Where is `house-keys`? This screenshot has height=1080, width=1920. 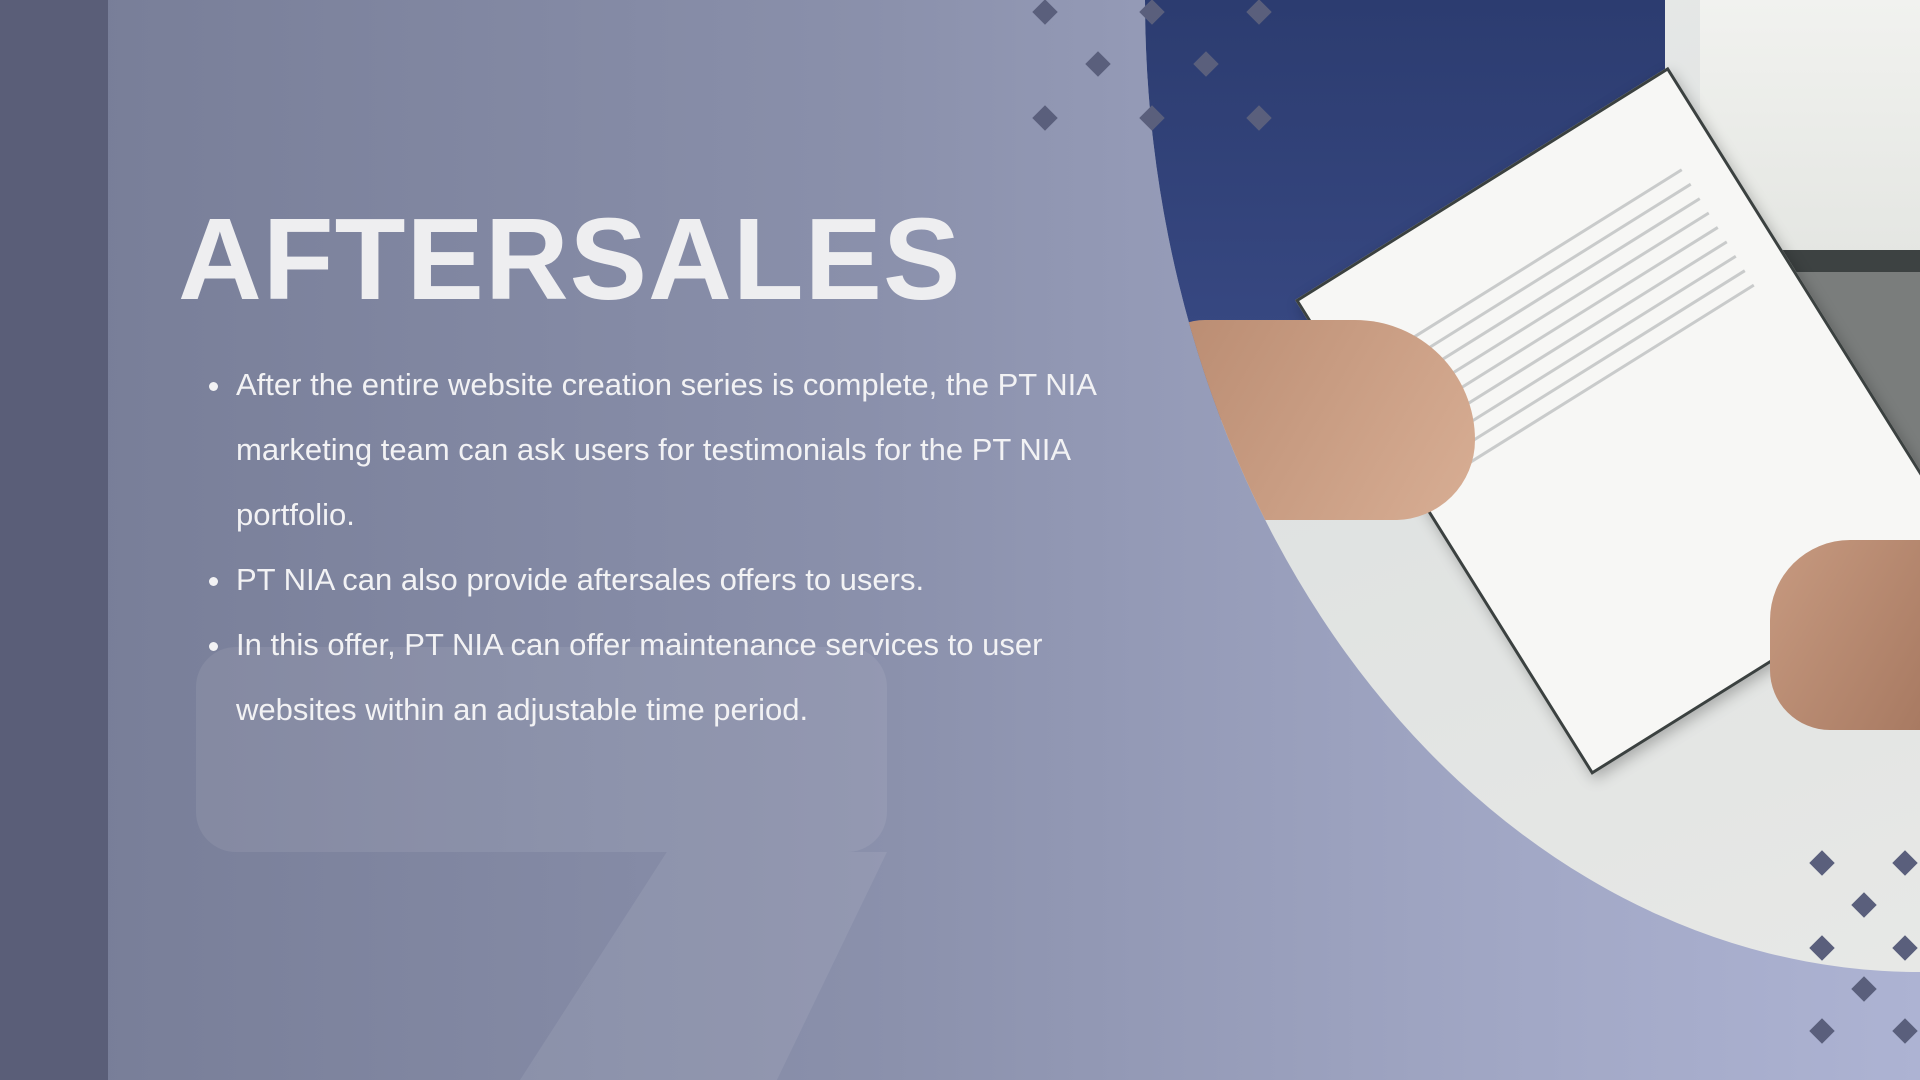 house-keys is located at coordinates (1415, 870).